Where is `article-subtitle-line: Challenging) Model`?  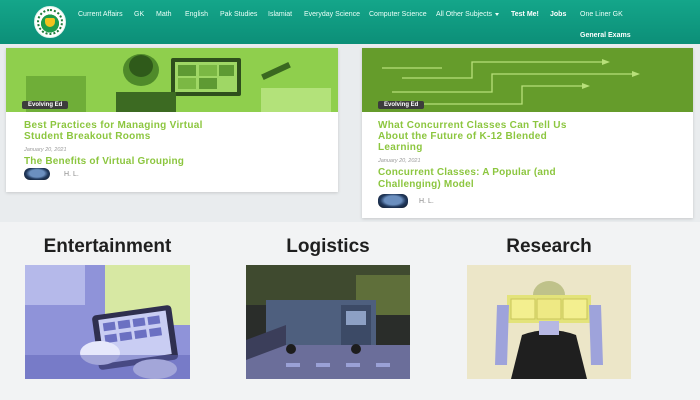
article-subtitle-line: Challenging) Model is located at coordinates (426, 184).